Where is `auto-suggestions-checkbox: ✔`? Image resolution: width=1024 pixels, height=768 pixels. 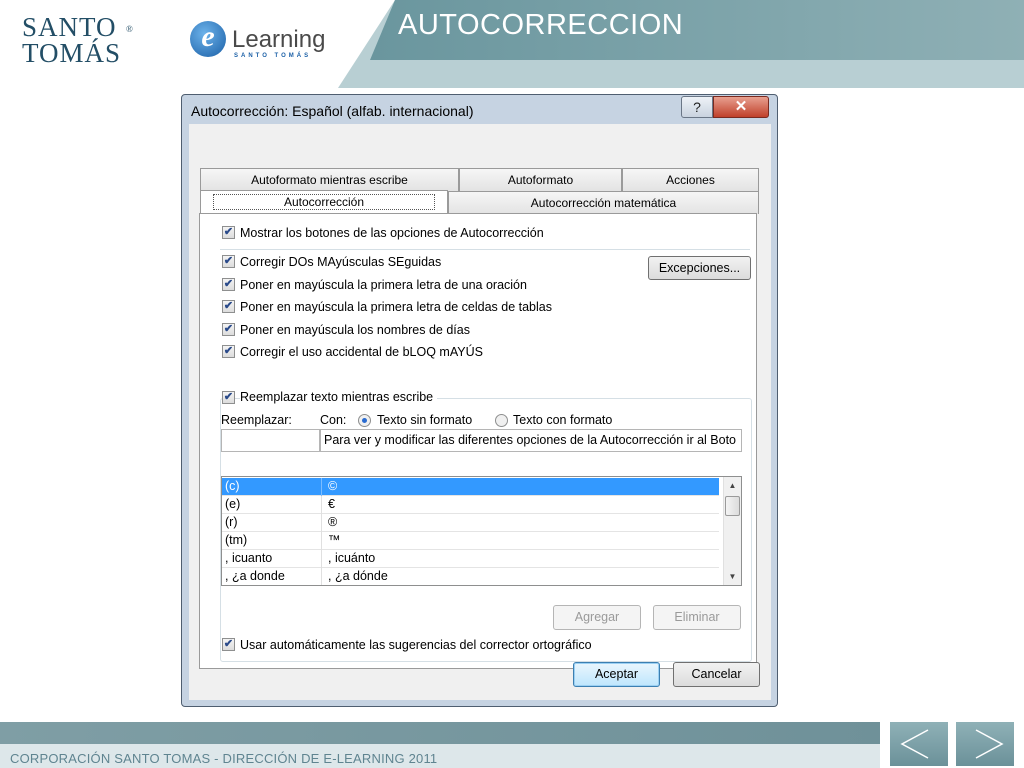
auto-suggestions-checkbox: ✔ is located at coordinates (228, 644).